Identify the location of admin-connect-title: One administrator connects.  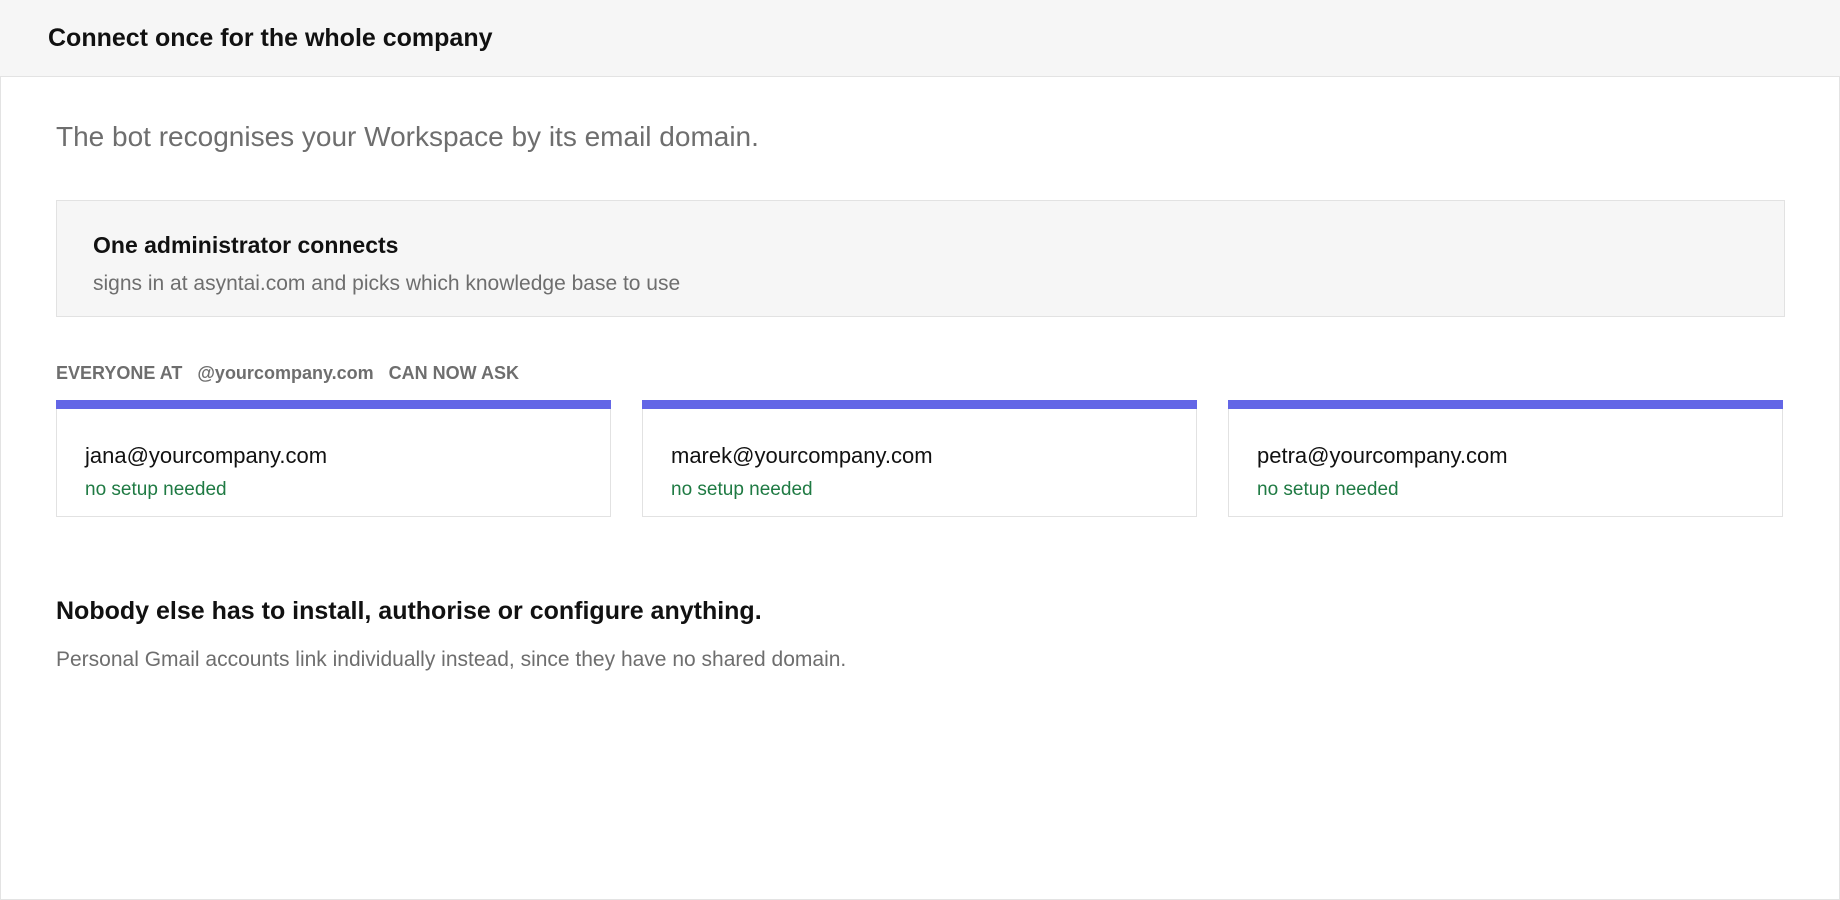
(246, 245).